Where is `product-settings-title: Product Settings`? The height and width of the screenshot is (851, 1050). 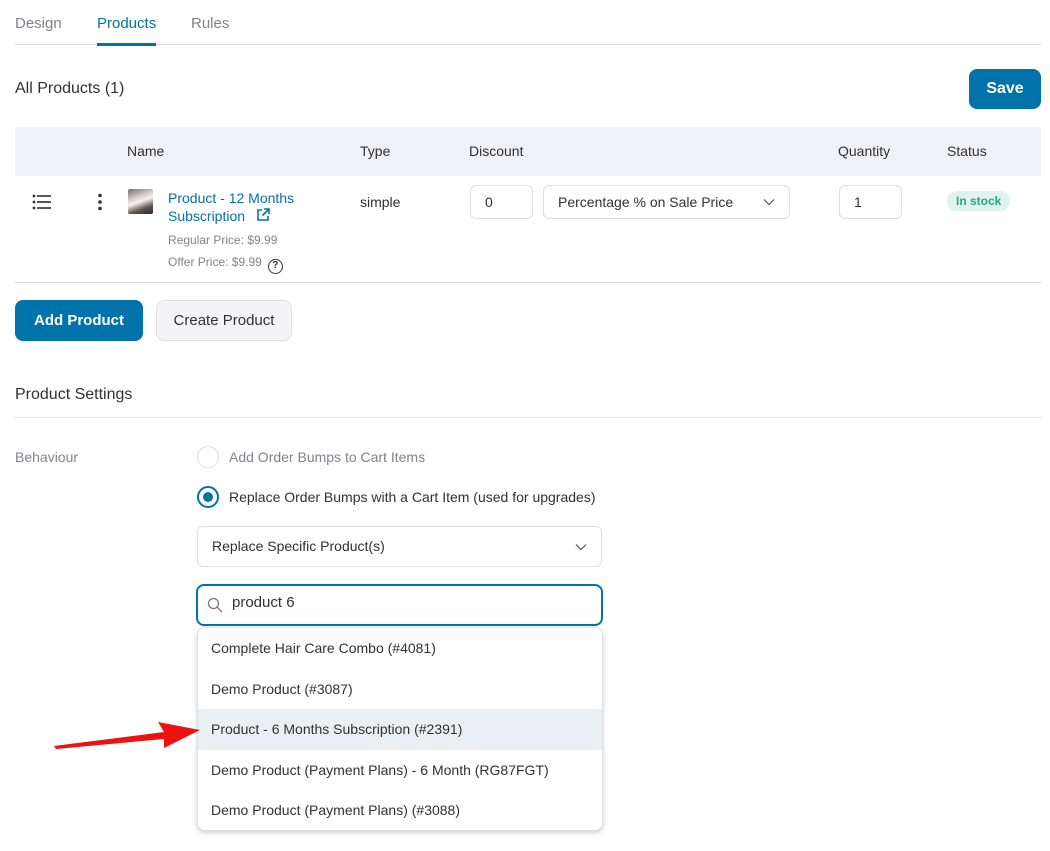
product-settings-title: Product Settings is located at coordinates (74, 394).